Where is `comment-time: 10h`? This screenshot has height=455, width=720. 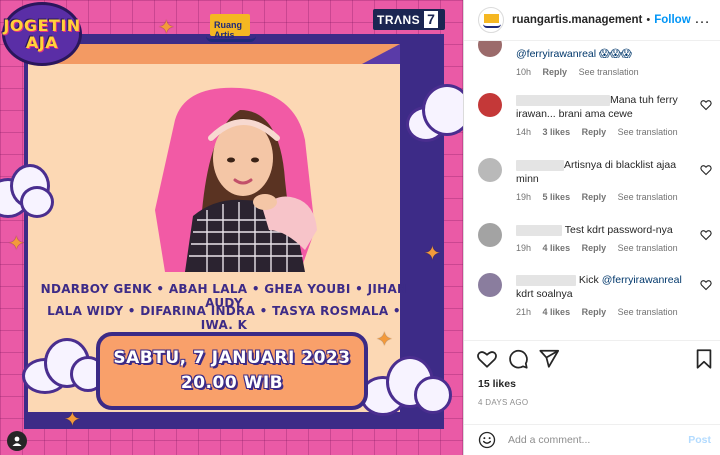 comment-time: 10h is located at coordinates (523, 72).